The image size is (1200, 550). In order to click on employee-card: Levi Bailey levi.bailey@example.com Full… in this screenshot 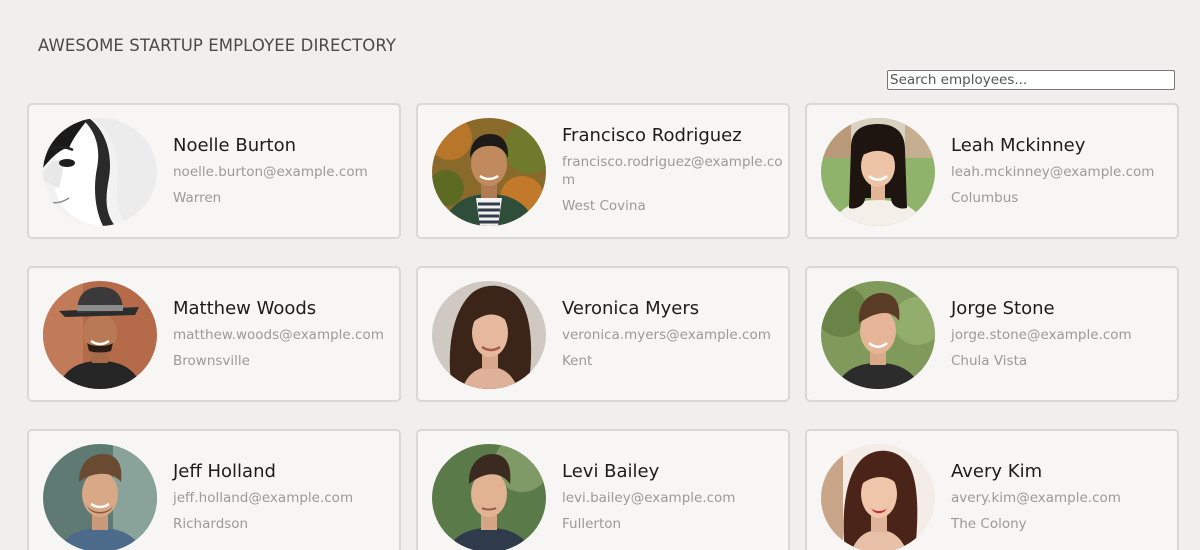, I will do `click(603, 489)`.